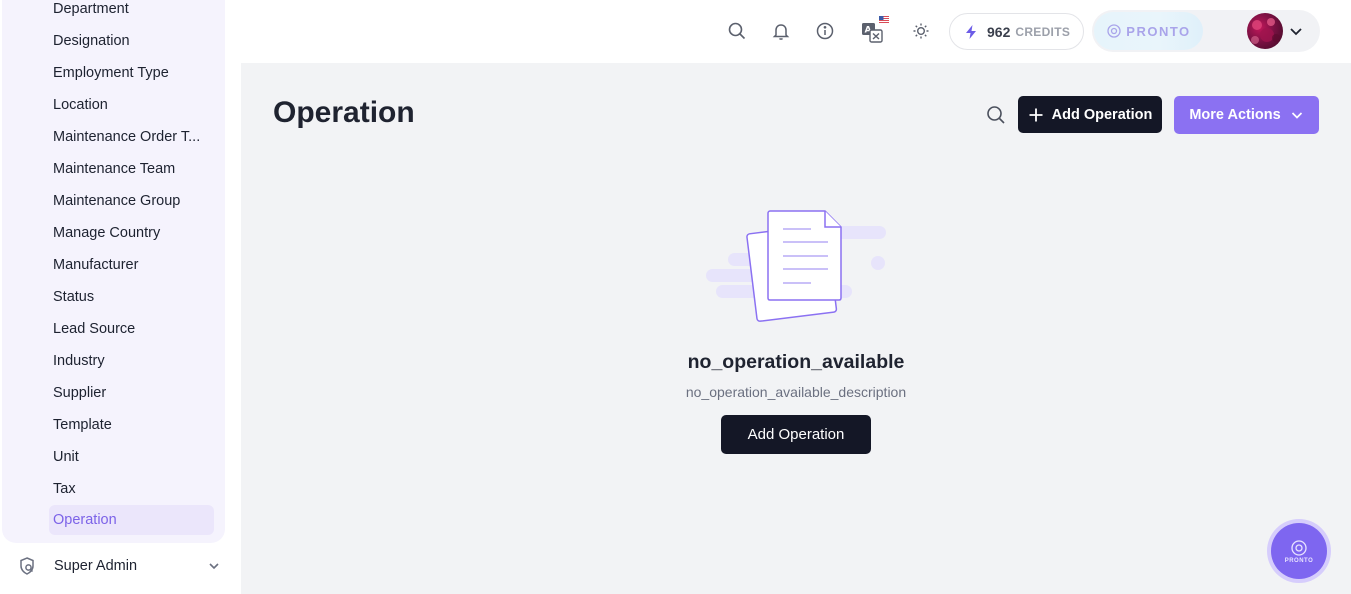 The height and width of the screenshot is (594, 1351). I want to click on sun-icon, so click(921, 31).